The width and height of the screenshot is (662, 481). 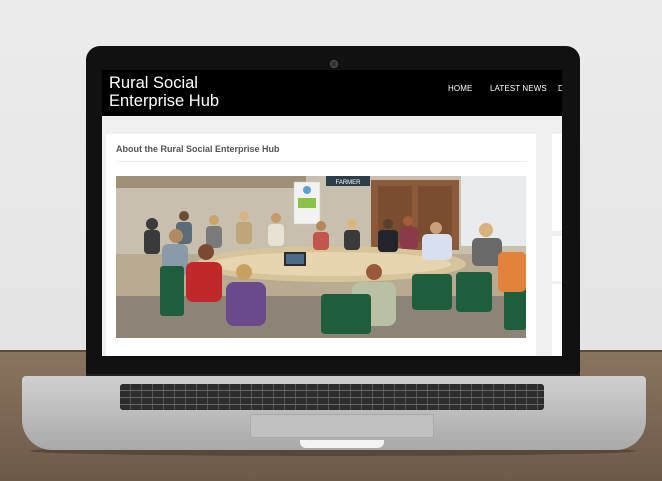 What do you see at coordinates (307, 190) in the screenshot?
I see `logo-icon` at bounding box center [307, 190].